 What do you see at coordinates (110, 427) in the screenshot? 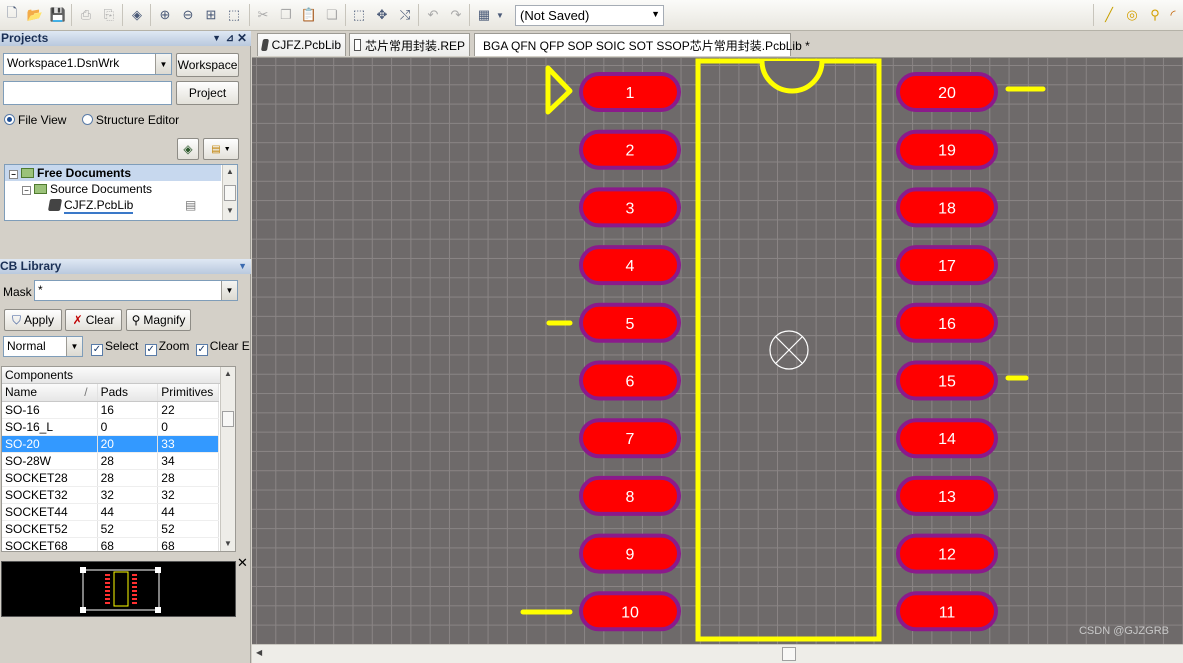
I see `table-row: SO-16_L 0 0` at bounding box center [110, 427].